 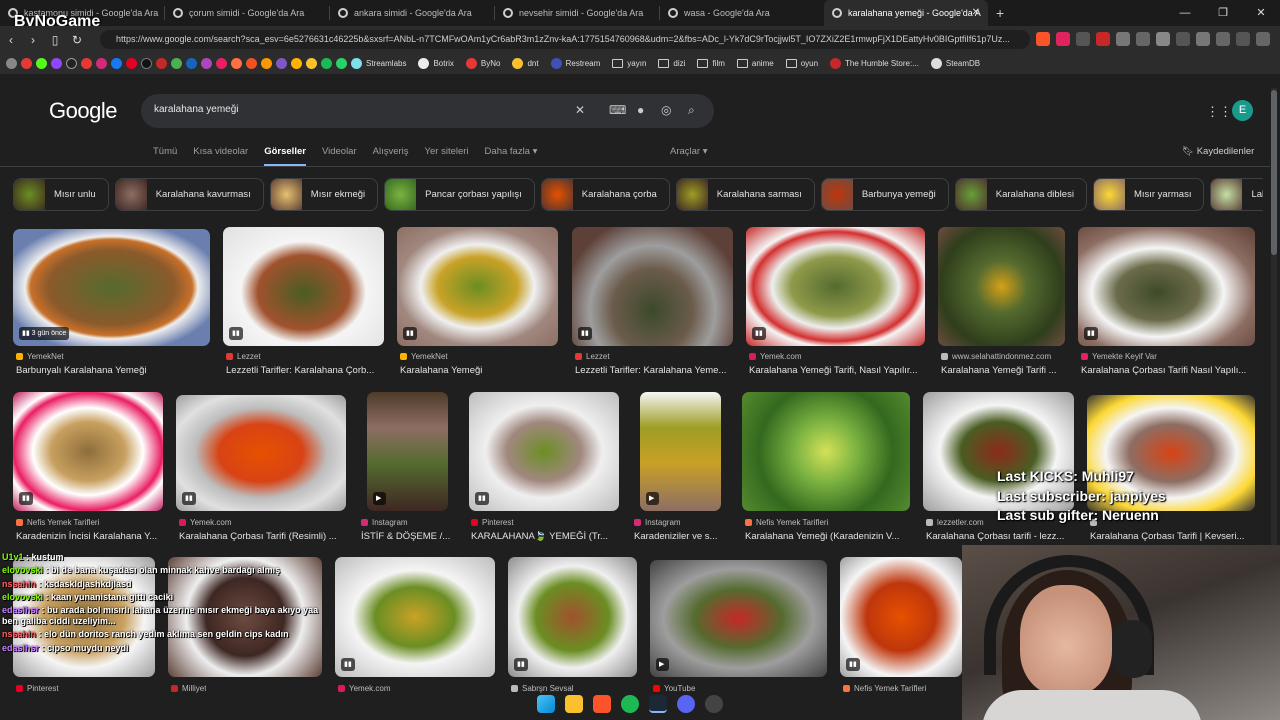 I want to click on bookmark-item: SteamDB, so click(x=955, y=63).